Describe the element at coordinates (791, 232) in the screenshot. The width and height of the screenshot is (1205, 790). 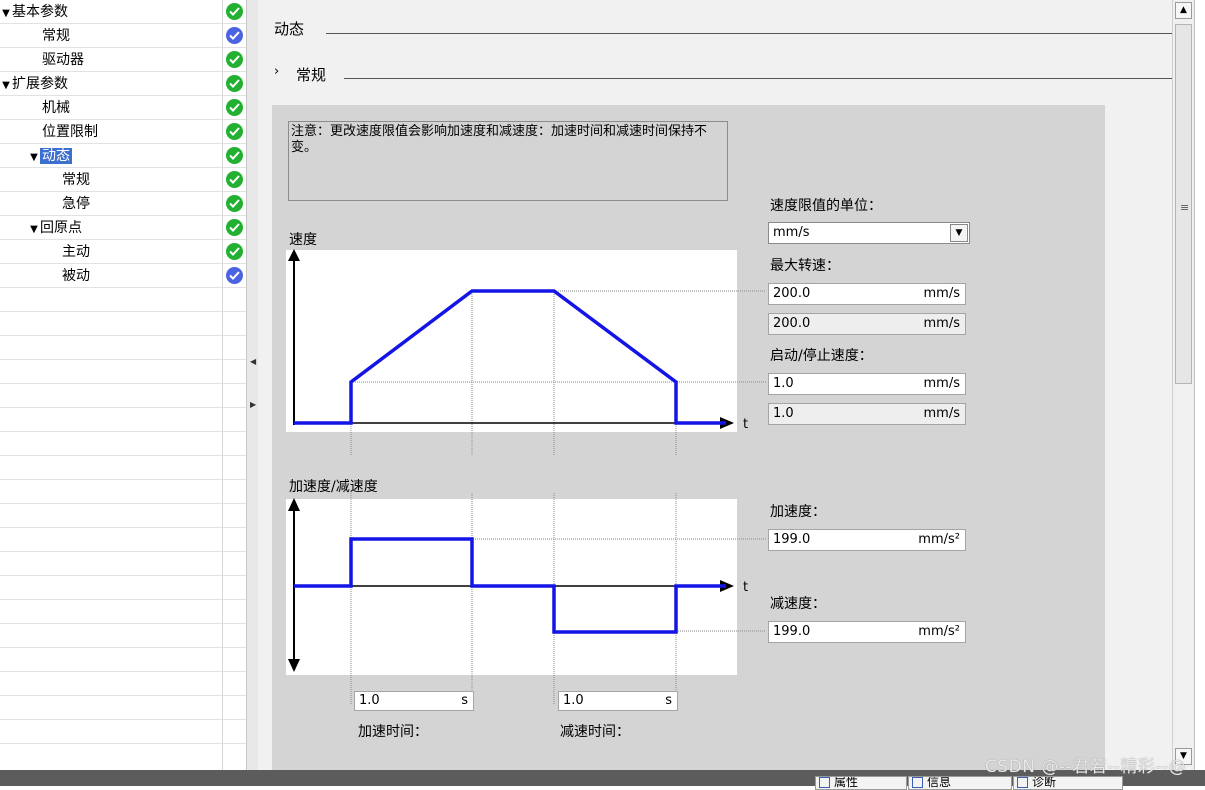
I see `speed-unit-value: mm/s` at that location.